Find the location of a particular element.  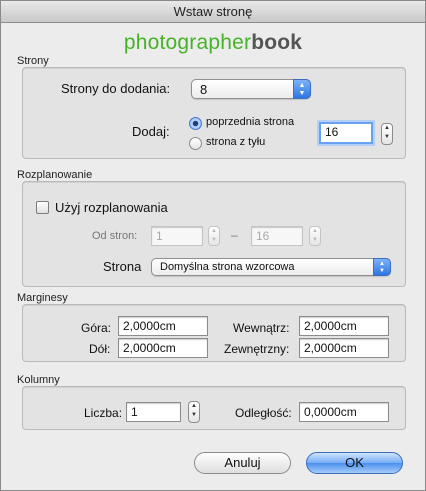

section-title-rozplanowanie: Rozplanowanie is located at coordinates (55, 175).